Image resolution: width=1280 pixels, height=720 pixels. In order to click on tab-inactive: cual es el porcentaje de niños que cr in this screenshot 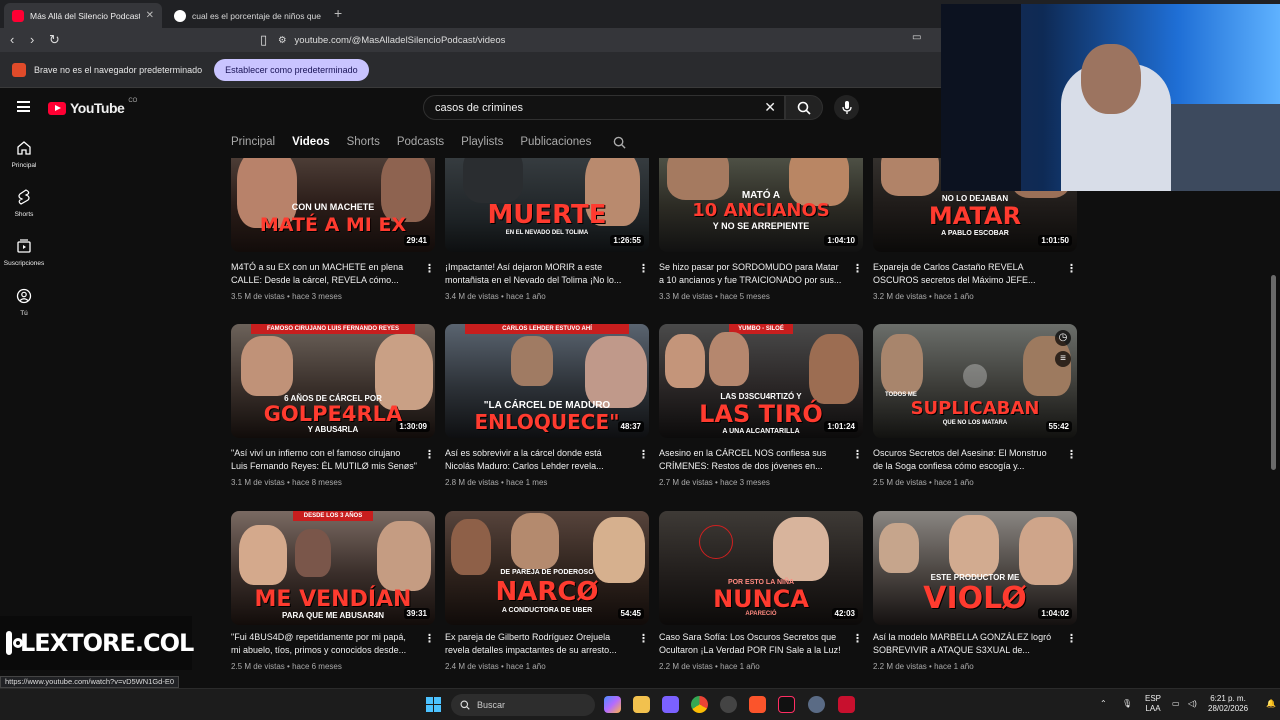, I will do `click(248, 15)`.